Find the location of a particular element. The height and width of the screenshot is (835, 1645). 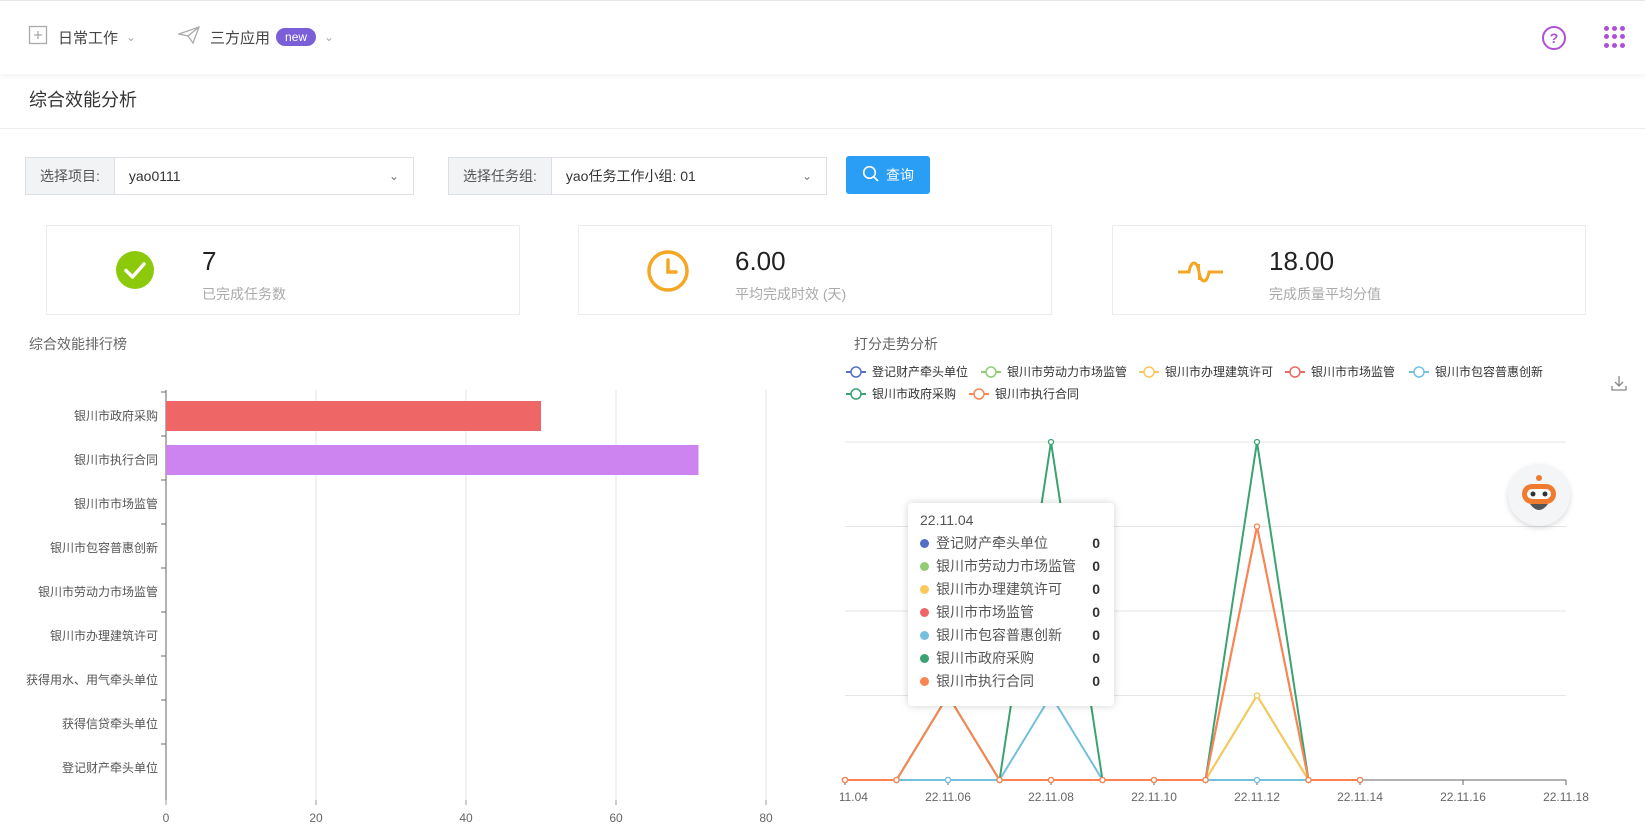

help-icon: ? is located at coordinates (1554, 38).